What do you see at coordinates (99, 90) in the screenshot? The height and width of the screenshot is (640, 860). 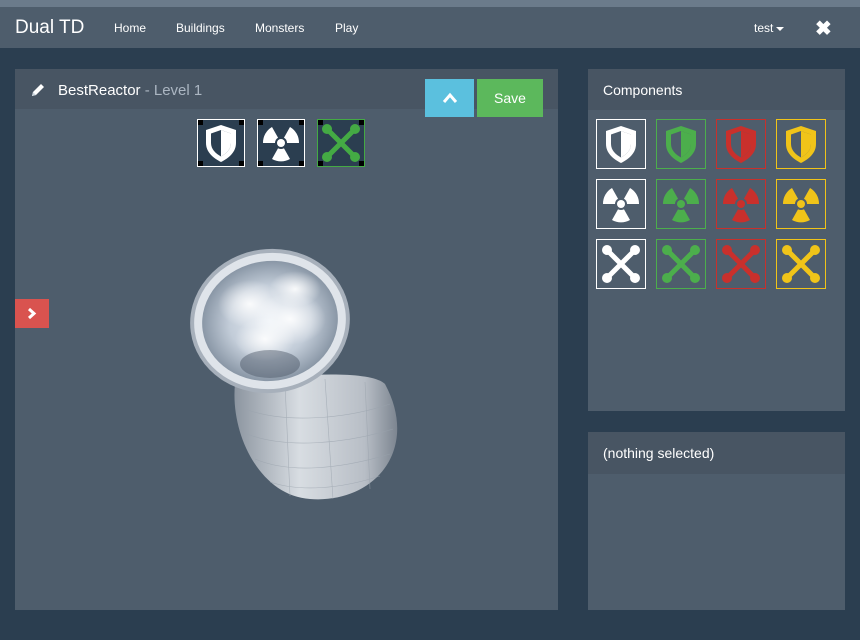 I see `building-name: BestReactor` at bounding box center [99, 90].